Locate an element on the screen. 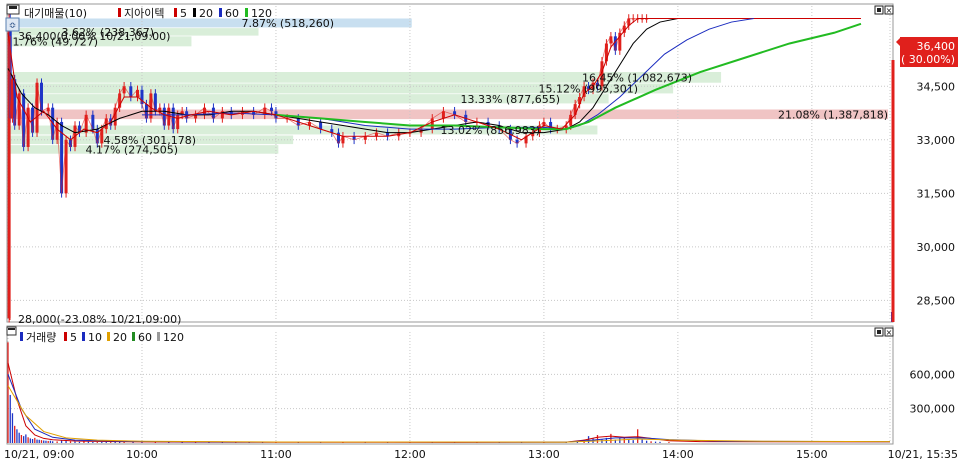  last-price-value: 36,400 is located at coordinates (936, 46).